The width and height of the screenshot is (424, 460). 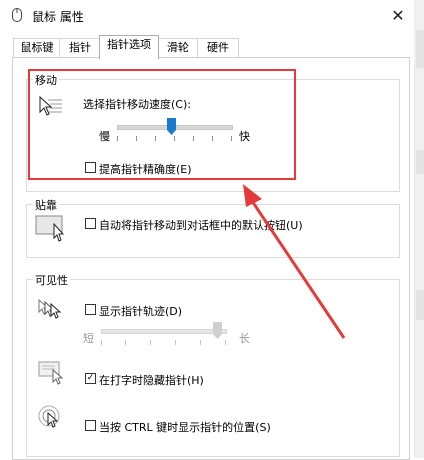 What do you see at coordinates (129, 44) in the screenshot?
I see `tab-label: 指针选项` at bounding box center [129, 44].